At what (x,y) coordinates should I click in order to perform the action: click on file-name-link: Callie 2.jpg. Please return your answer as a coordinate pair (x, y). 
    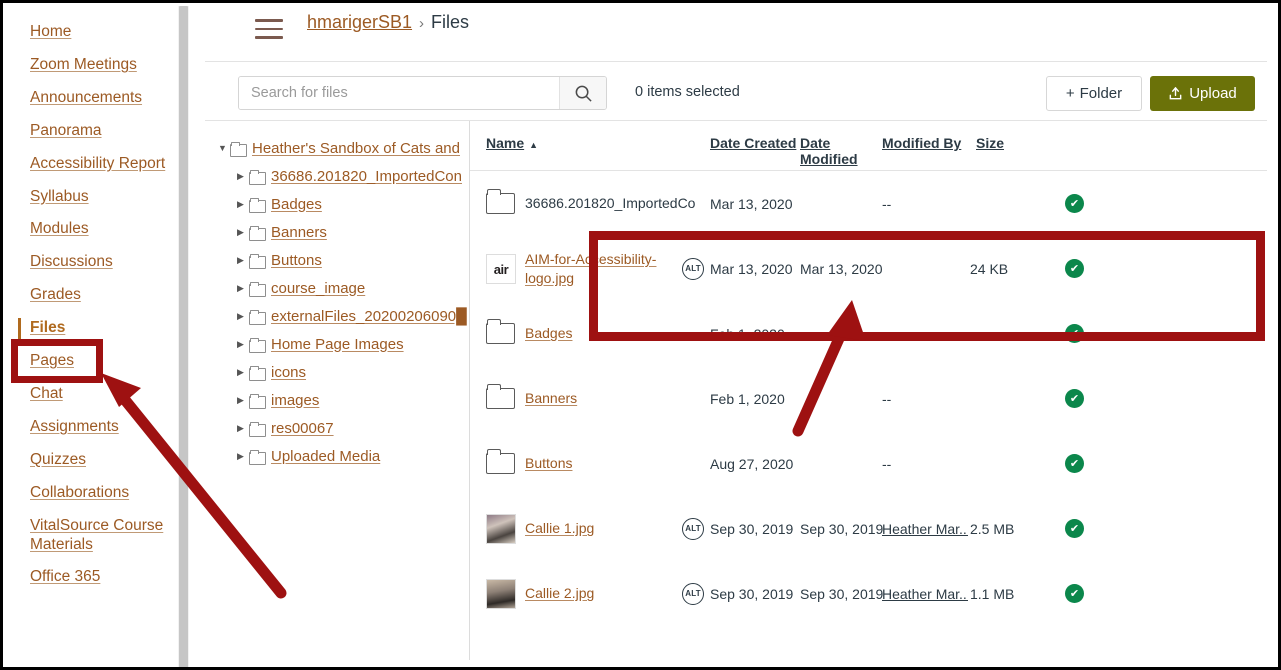
    Looking at the image, I should click on (559, 593).